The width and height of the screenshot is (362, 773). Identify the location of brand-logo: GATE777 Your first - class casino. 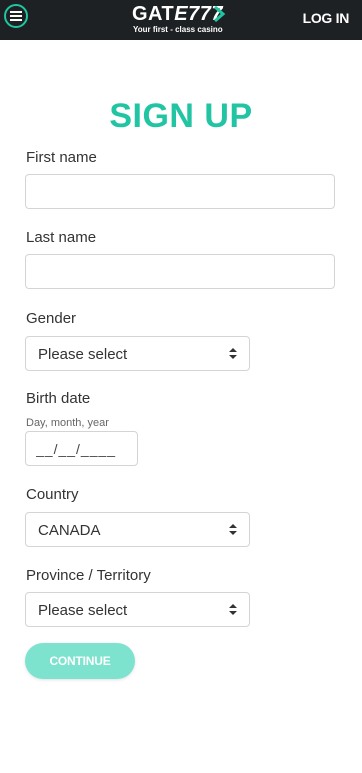
(182, 19).